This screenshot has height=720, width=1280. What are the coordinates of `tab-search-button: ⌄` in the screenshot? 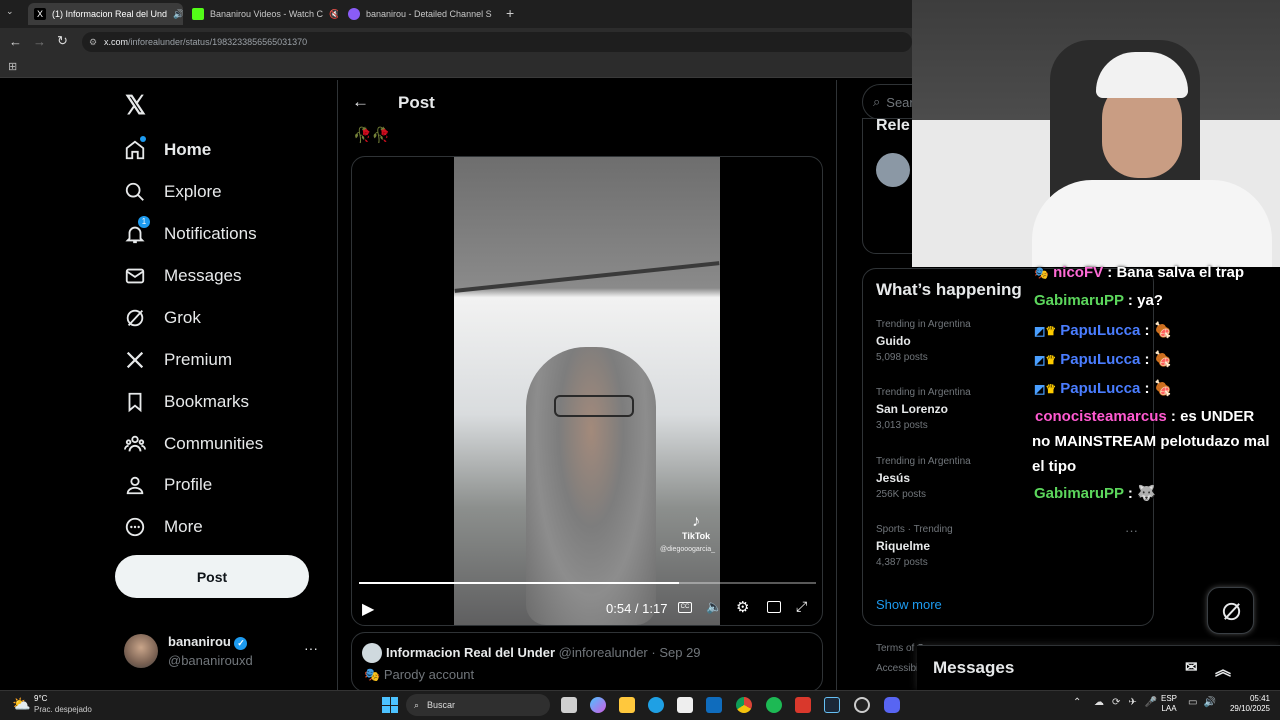 It's located at (13, 13).